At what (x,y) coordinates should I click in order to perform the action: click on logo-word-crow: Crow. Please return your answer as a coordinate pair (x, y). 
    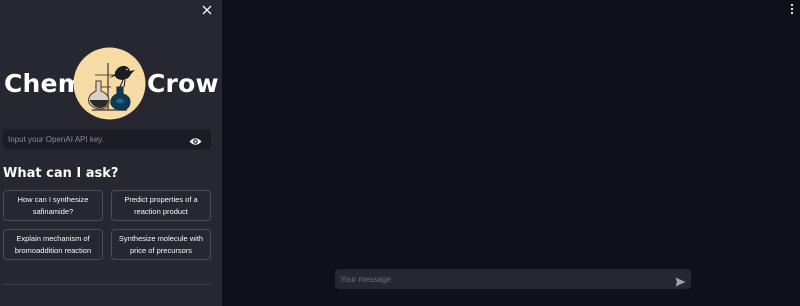
    Looking at the image, I should click on (183, 83).